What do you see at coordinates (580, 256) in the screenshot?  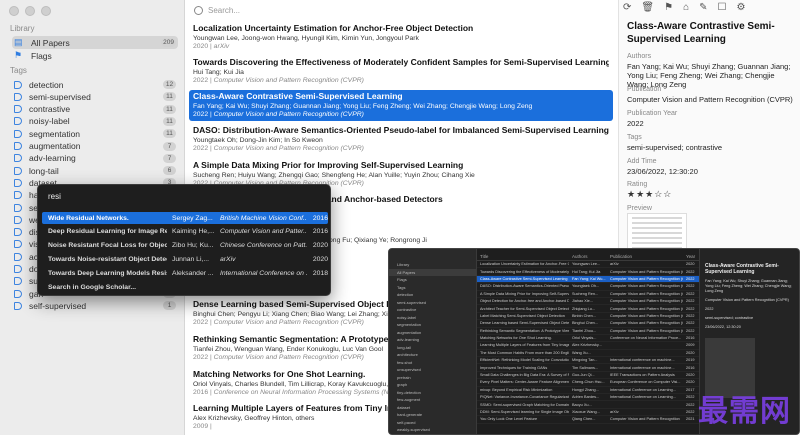 I see `header-authors: Authors` at bounding box center [580, 256].